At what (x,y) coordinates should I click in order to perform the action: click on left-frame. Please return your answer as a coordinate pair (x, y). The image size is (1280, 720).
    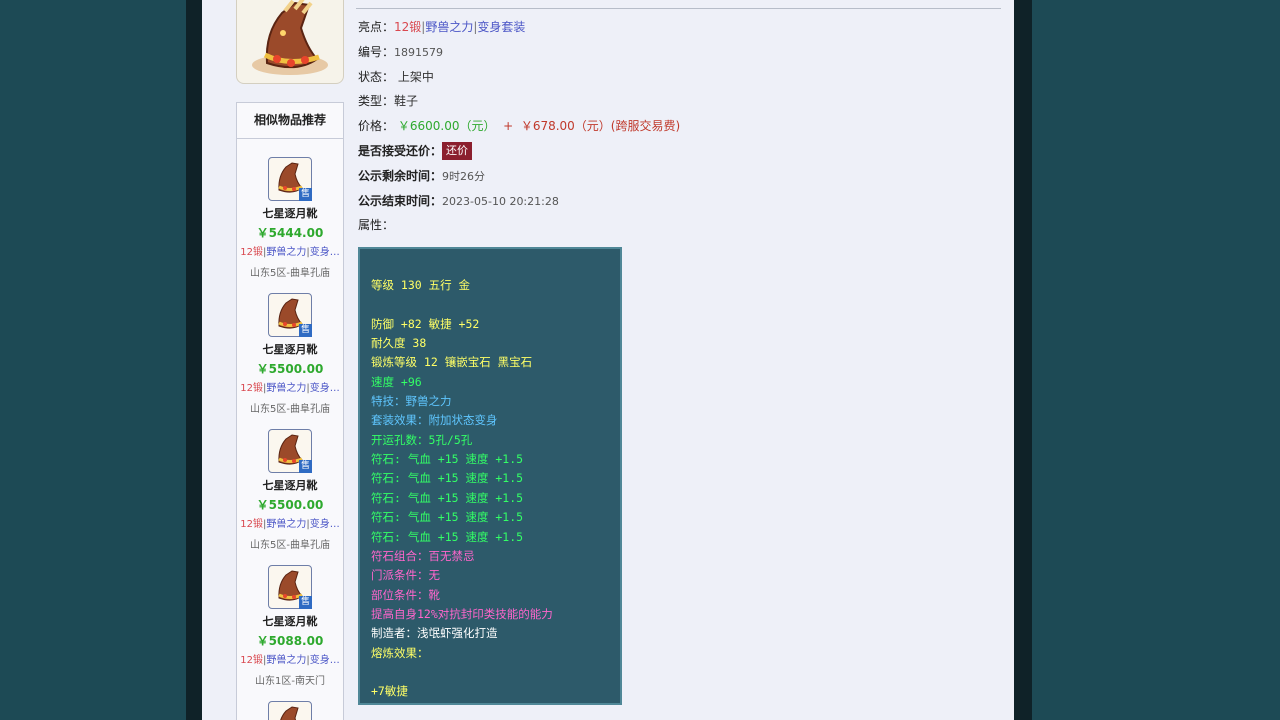
    Looking at the image, I should click on (194, 360).